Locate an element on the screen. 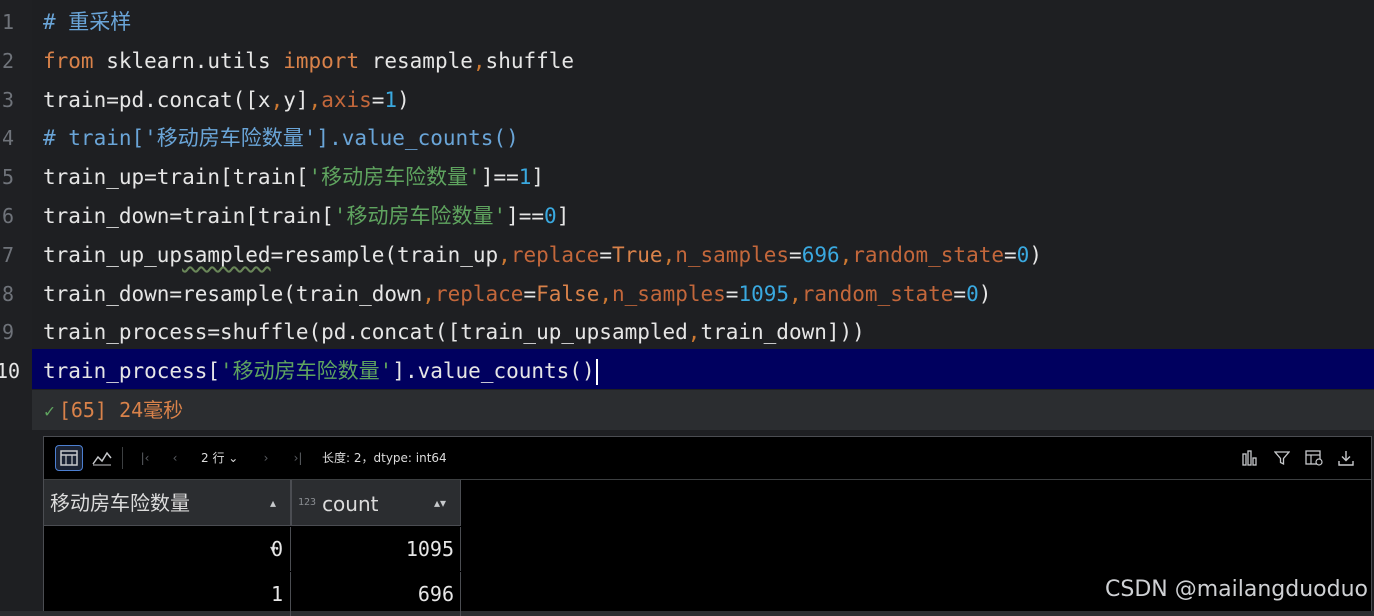 This screenshot has width=1374, height=616. chevron-left-icon: ‹ is located at coordinates (175, 458).